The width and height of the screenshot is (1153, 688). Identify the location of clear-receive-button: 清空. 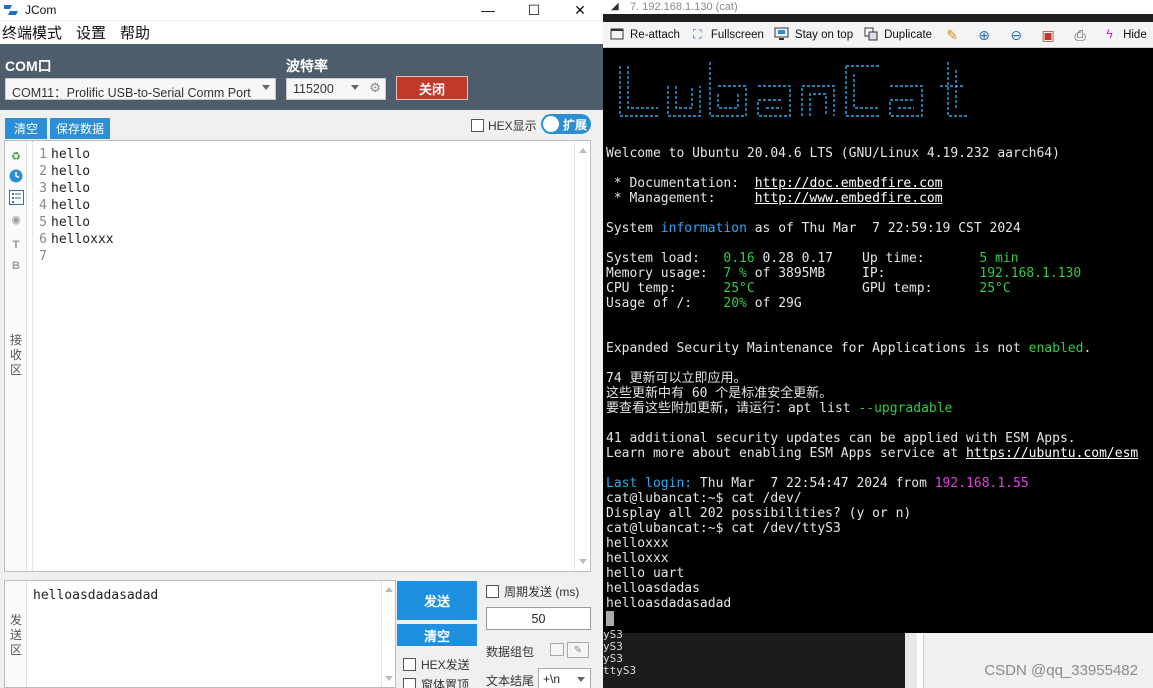
(26, 128).